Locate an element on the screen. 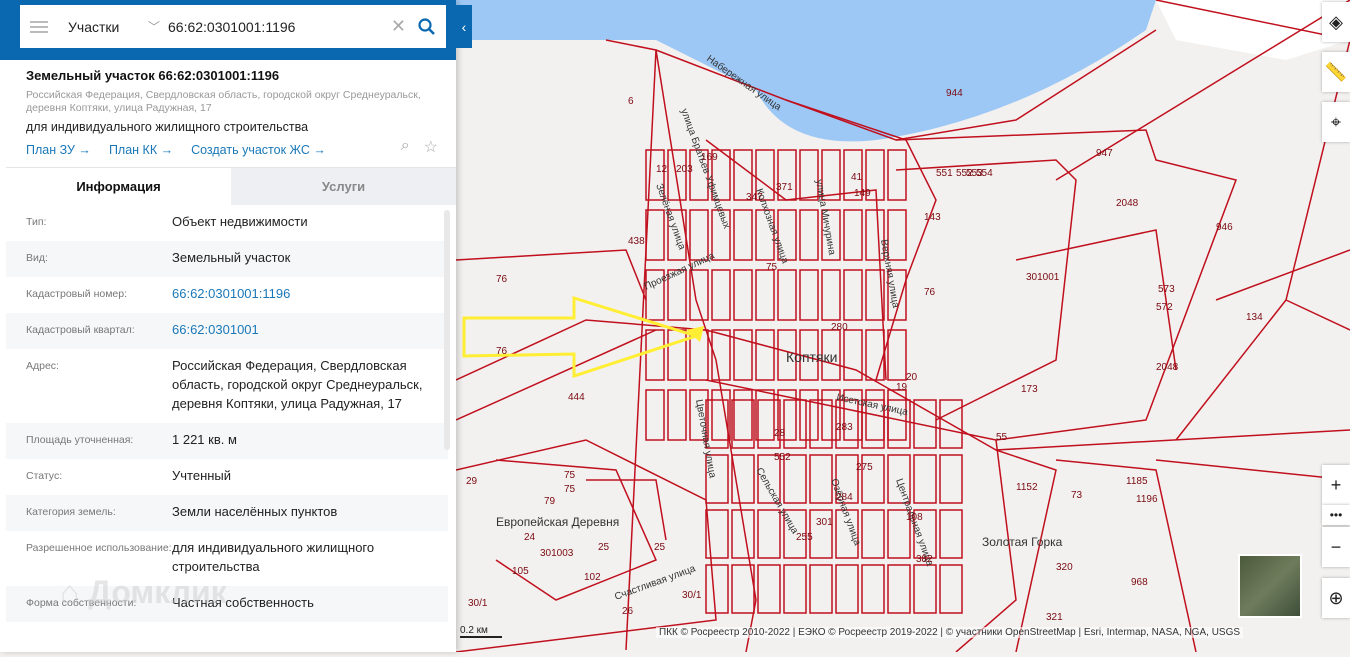 This screenshot has height=657, width=1350. parcel-number: 1185 is located at coordinates (1137, 481).